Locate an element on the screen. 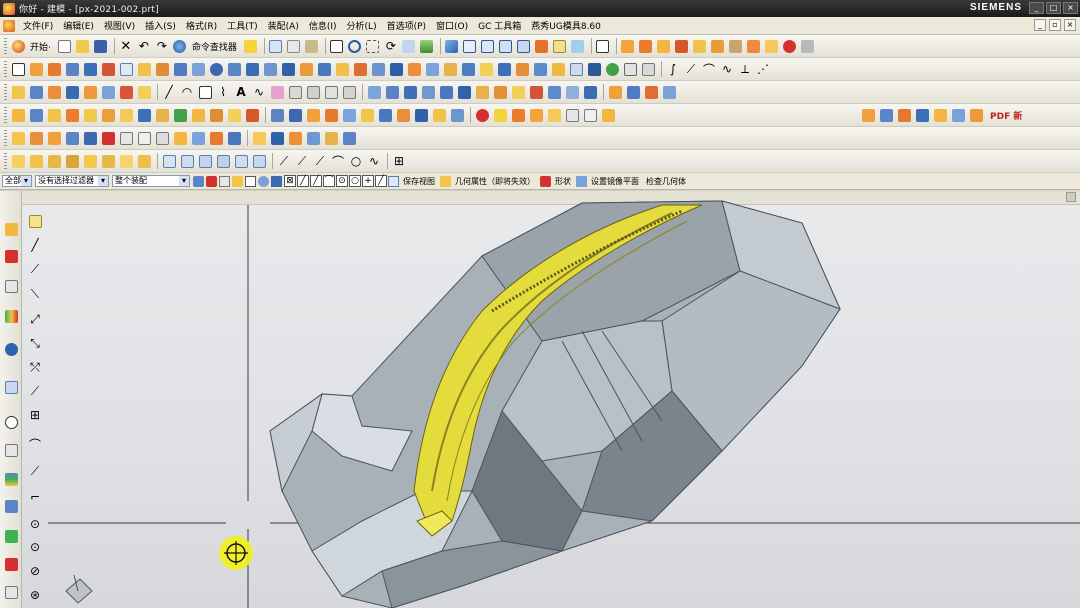 The width and height of the screenshot is (1080, 608). select-b-icon is located at coordinates (211, 181).